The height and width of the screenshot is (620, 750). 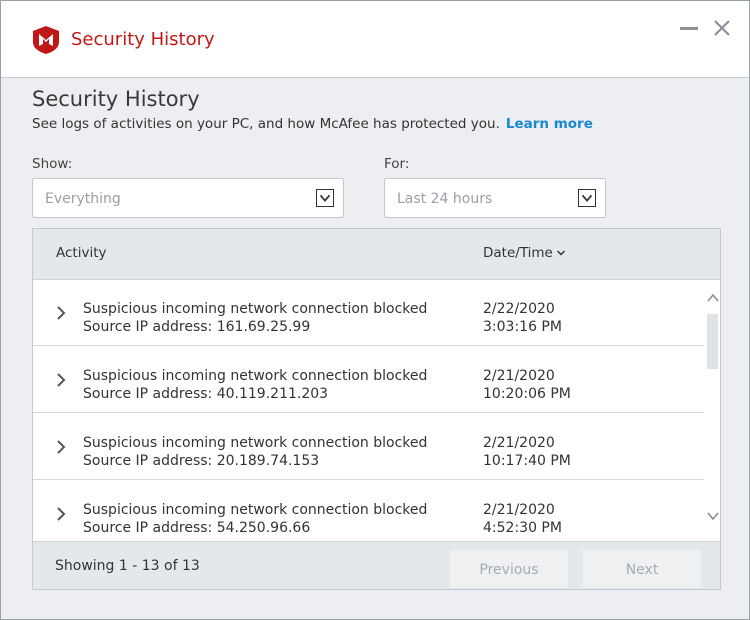 I want to click on next-button: Next, so click(x=642, y=569).